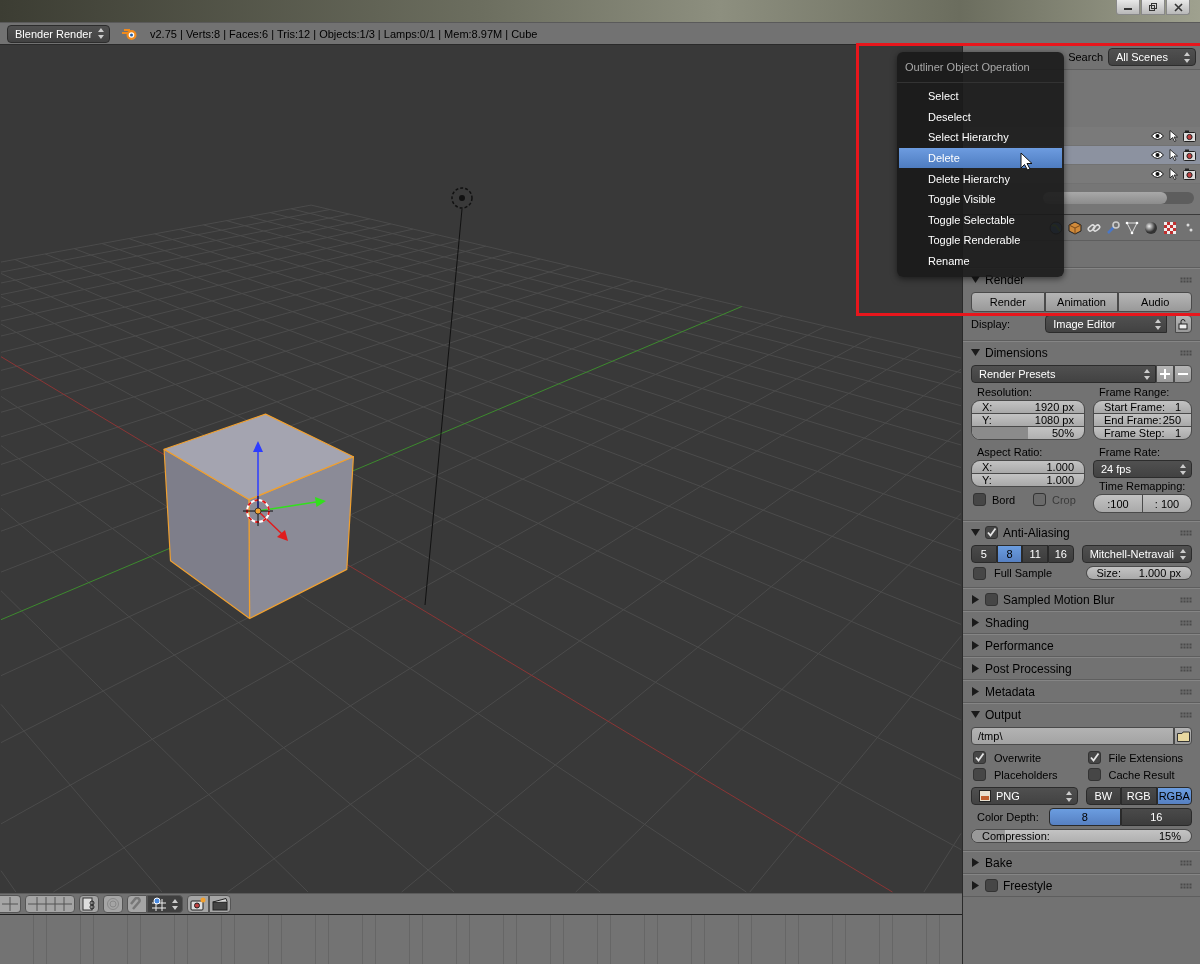 Image resolution: width=1200 pixels, height=964 pixels. What do you see at coordinates (1080, 352) in the screenshot?
I see `panel-title: Dimensions` at bounding box center [1080, 352].